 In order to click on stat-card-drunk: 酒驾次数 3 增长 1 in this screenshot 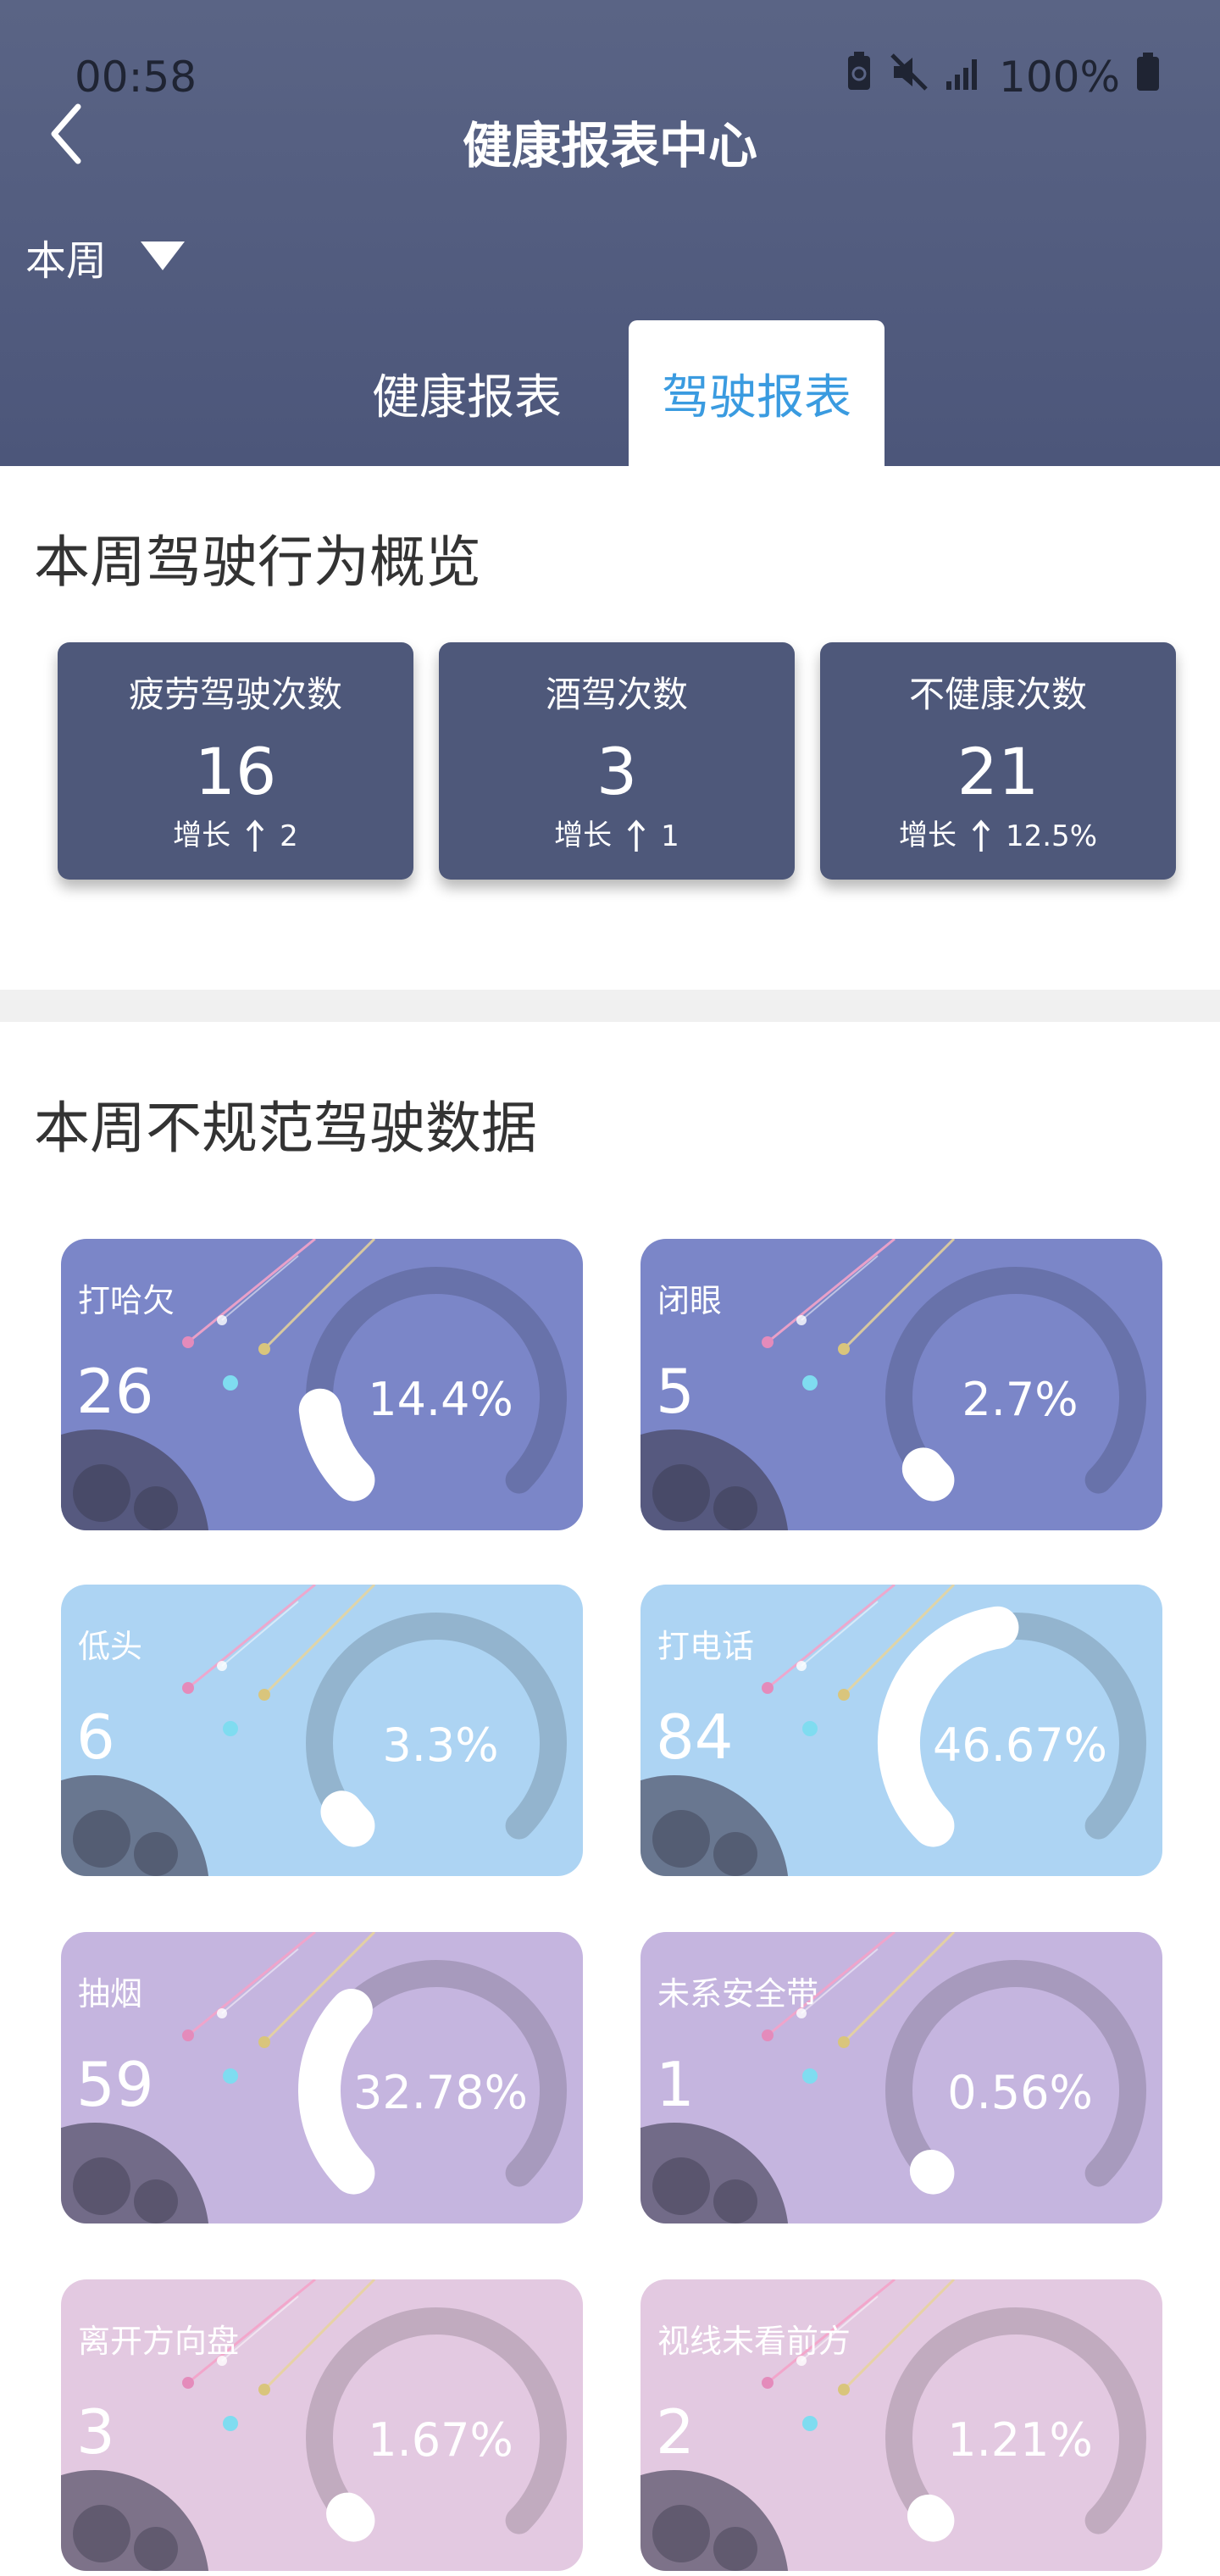, I will do `click(617, 761)`.